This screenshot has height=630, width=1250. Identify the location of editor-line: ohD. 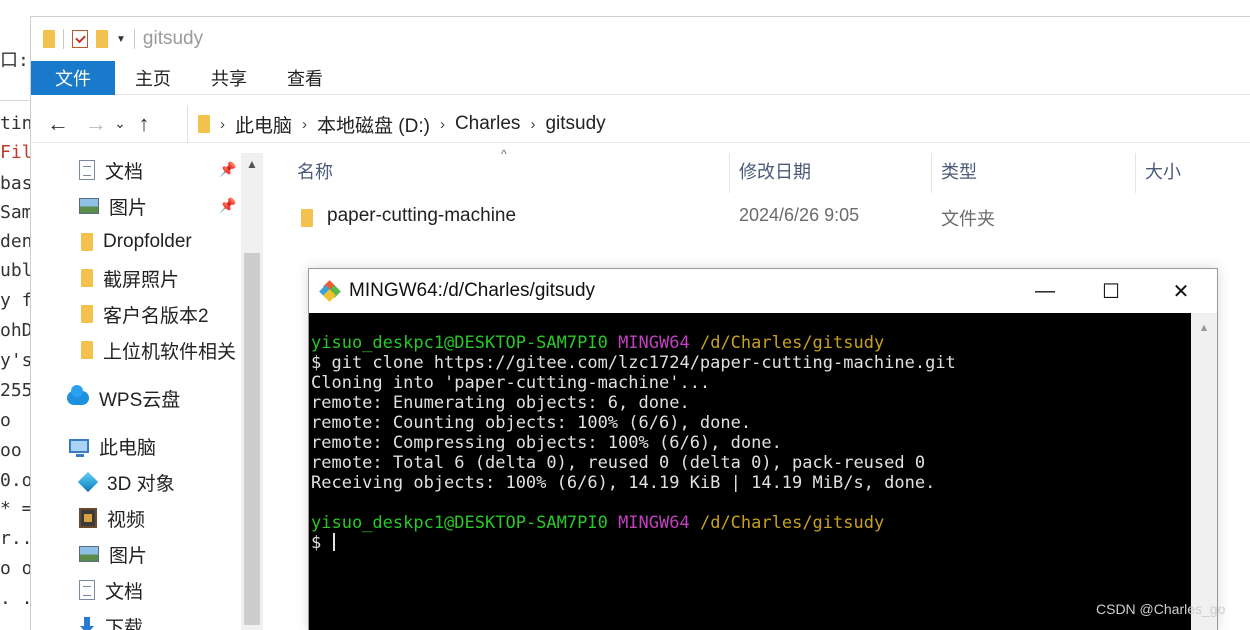
(15, 330).